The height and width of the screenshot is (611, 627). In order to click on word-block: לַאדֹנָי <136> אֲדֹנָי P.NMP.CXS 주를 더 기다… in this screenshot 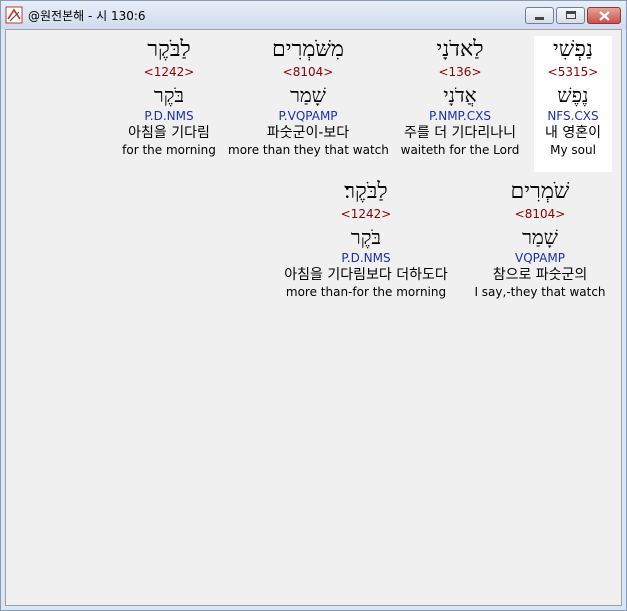, I will do `click(460, 97)`.